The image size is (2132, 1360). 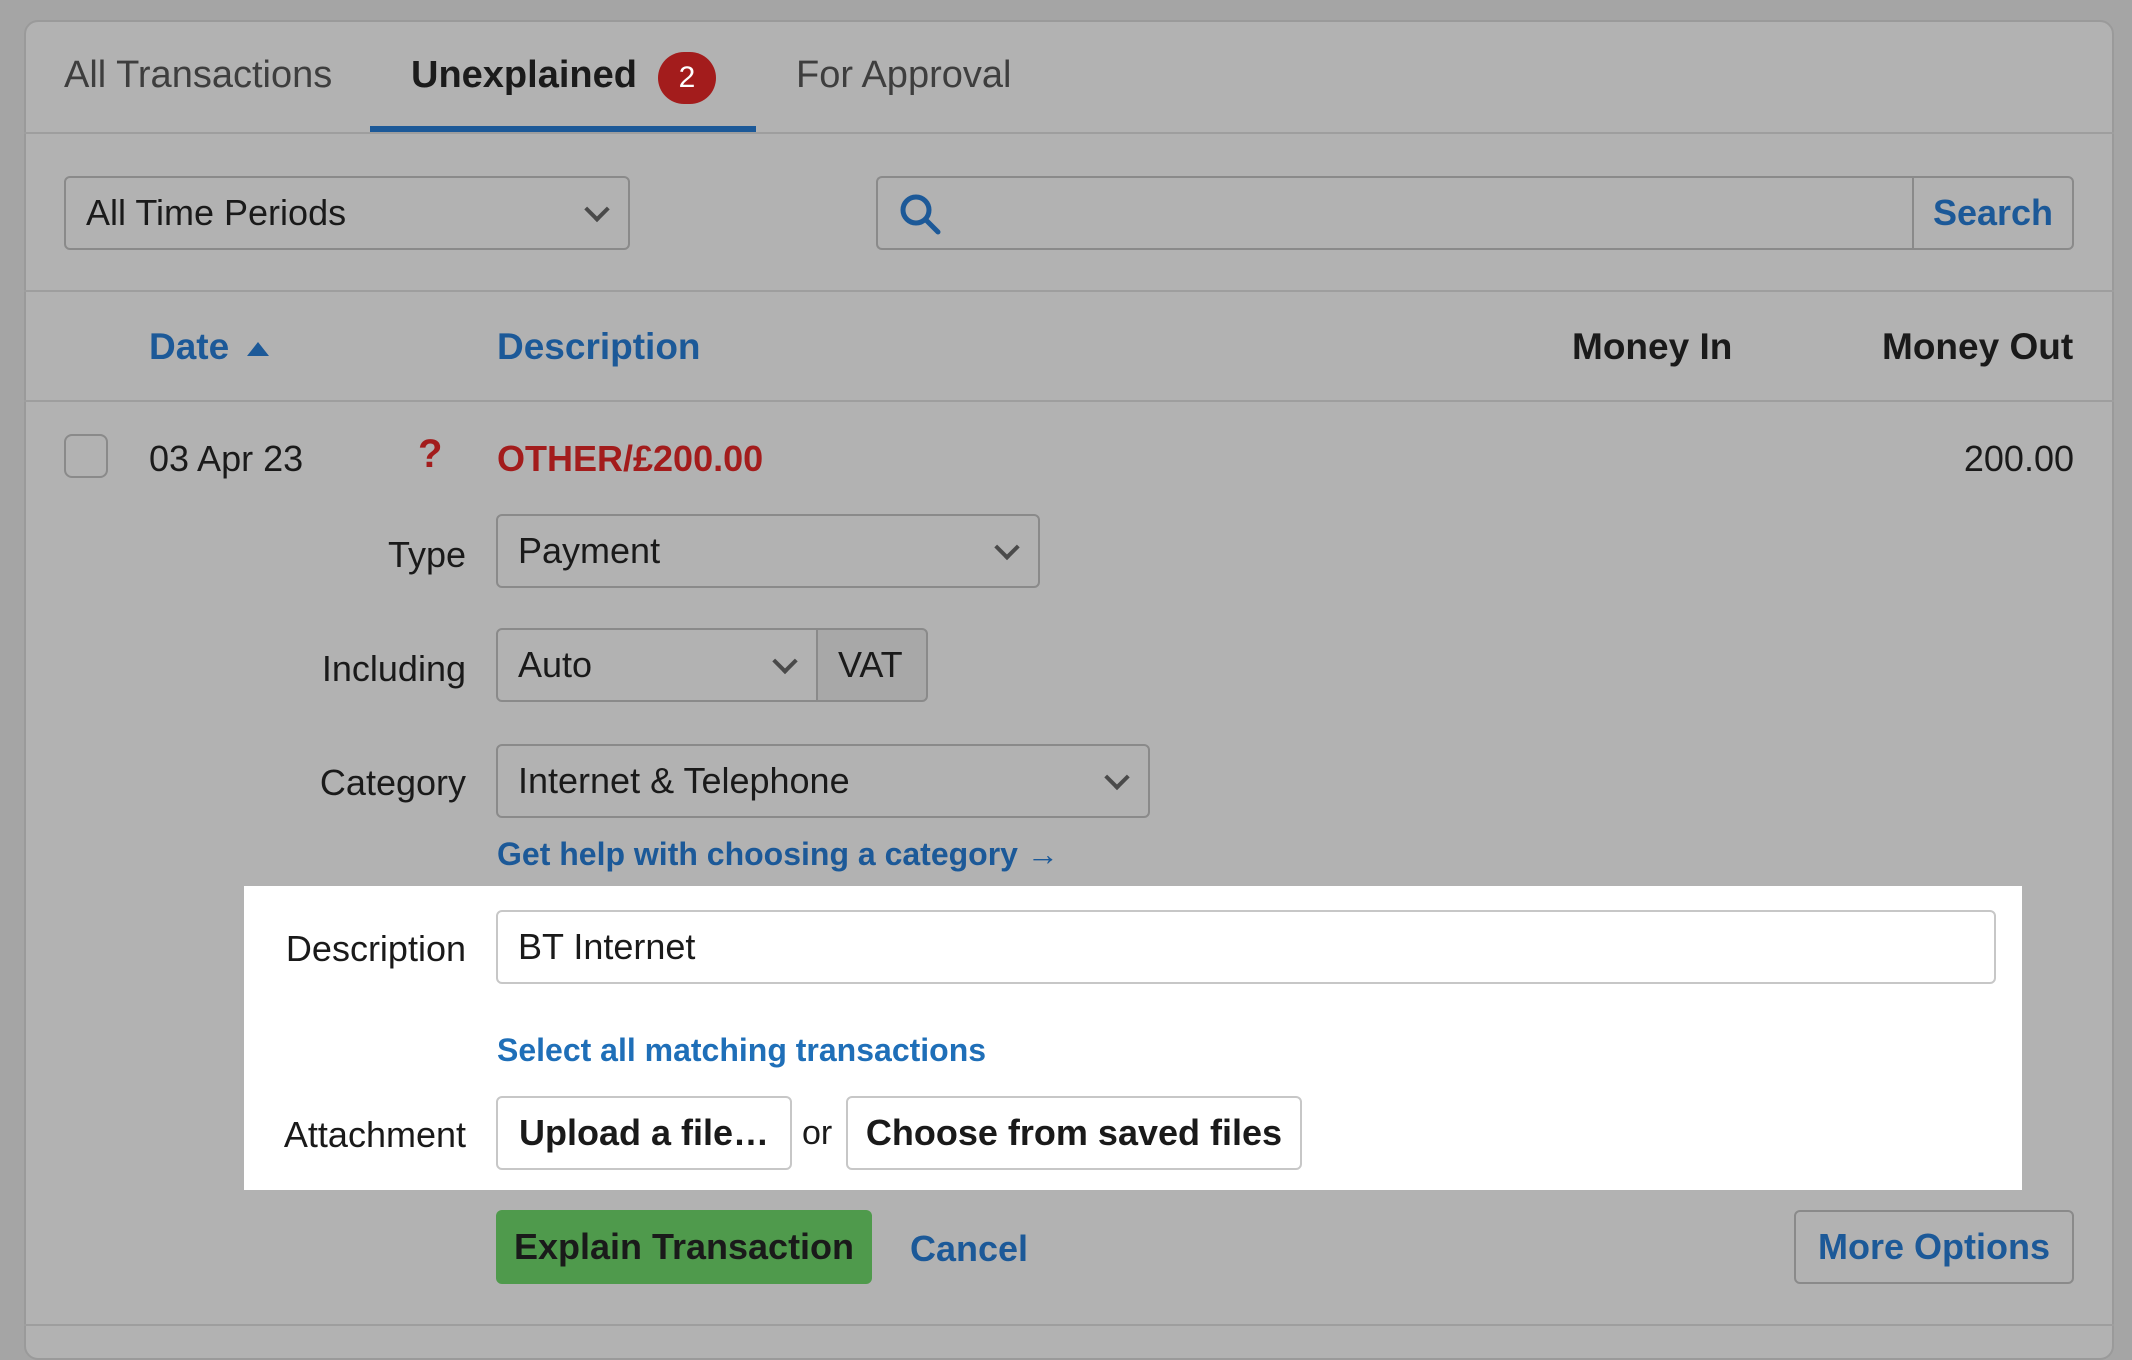 What do you see at coordinates (1652, 346) in the screenshot?
I see `money-in-column-header: Money In` at bounding box center [1652, 346].